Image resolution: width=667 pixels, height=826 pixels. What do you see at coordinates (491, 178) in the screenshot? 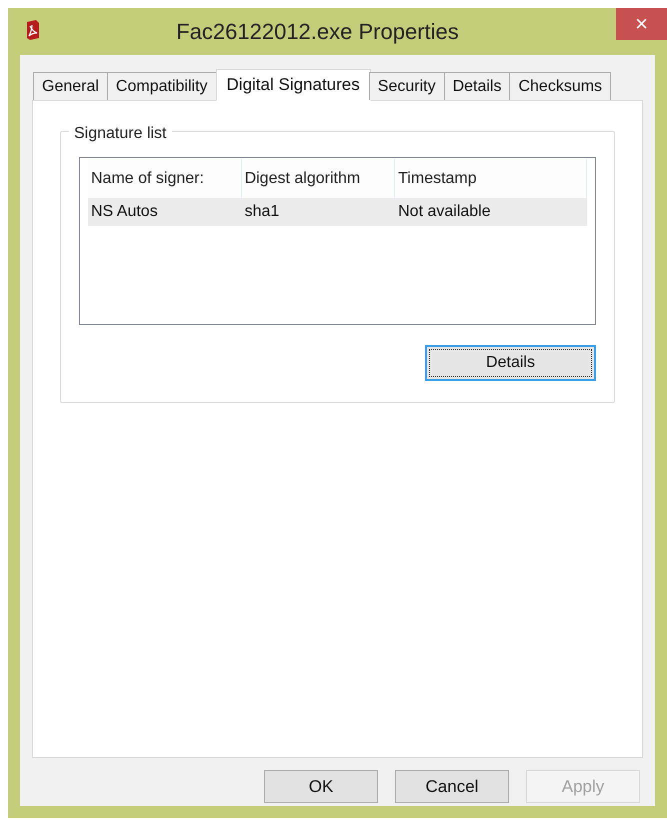
I see `column-header: Timestamp` at bounding box center [491, 178].